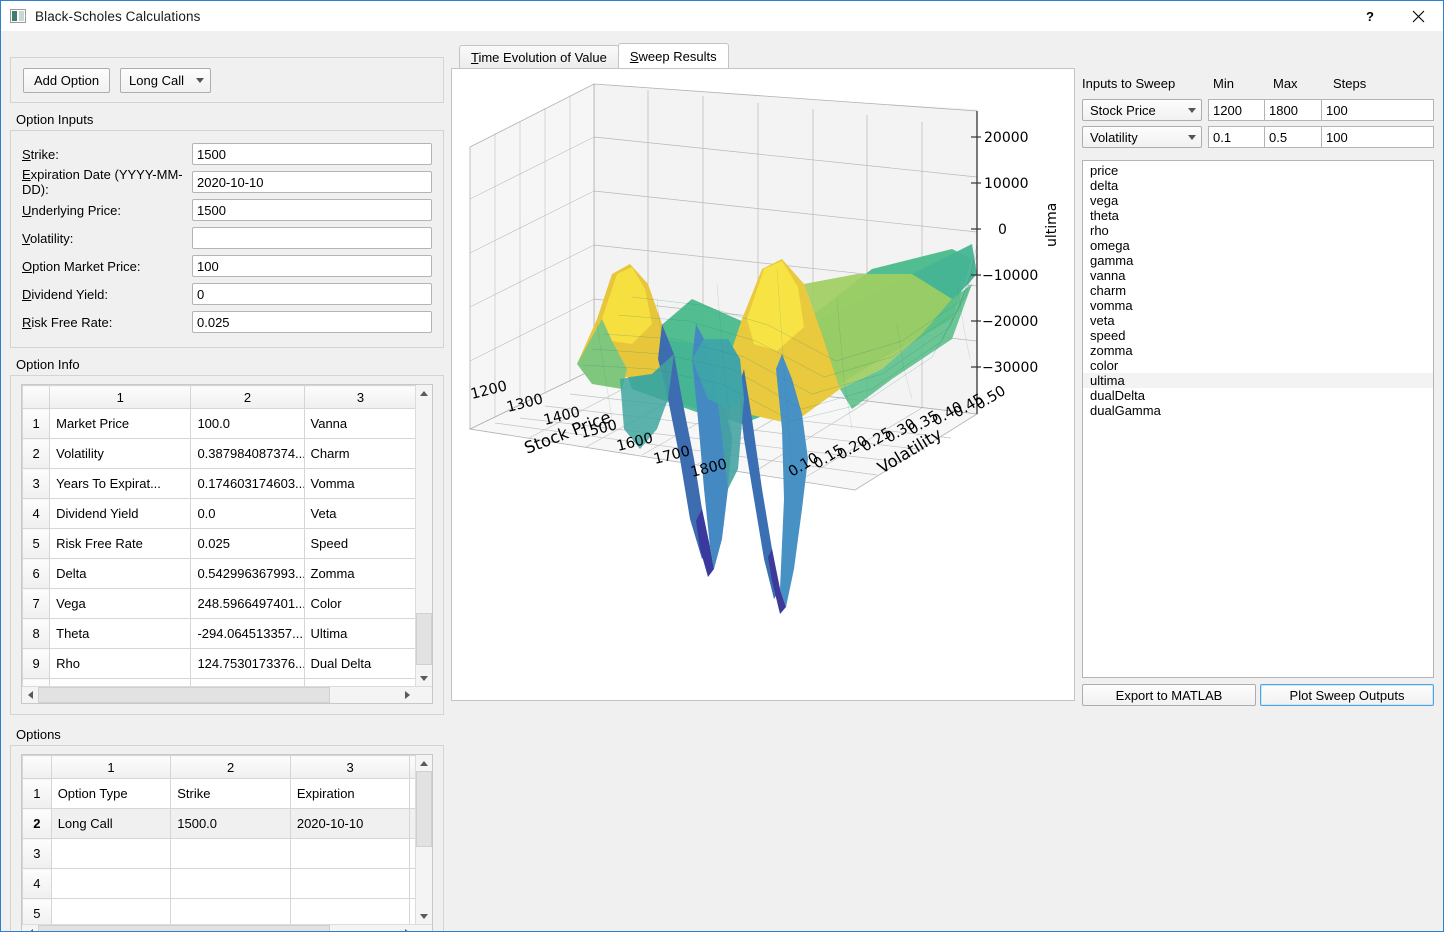 This screenshot has width=1444, height=932. What do you see at coordinates (1258, 185) in the screenshot?
I see `sweep-output-item: delta` at bounding box center [1258, 185].